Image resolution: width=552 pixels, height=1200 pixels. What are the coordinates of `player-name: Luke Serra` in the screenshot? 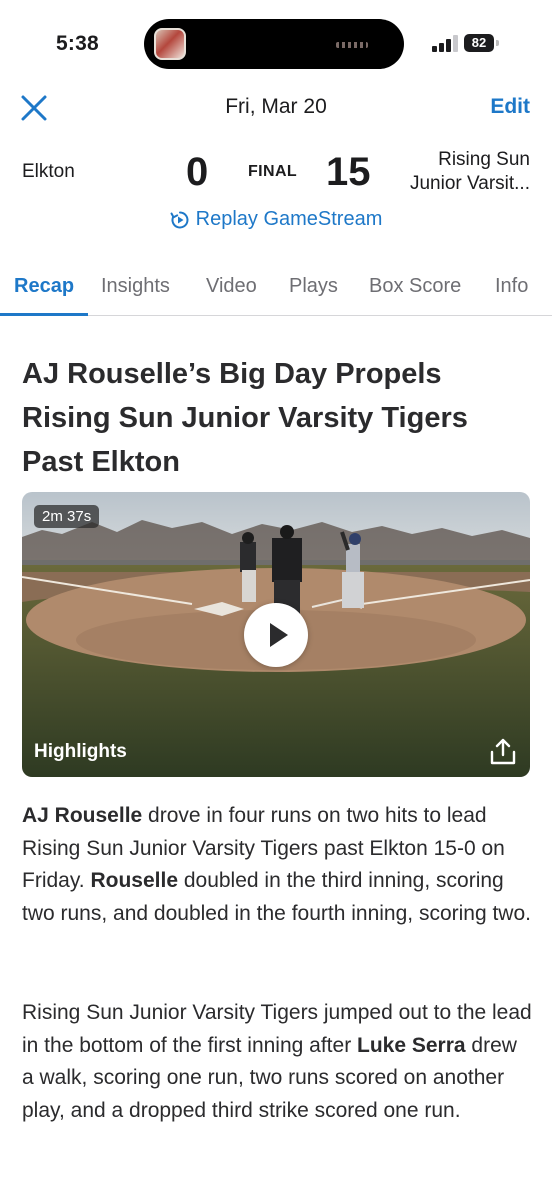 It's located at (411, 1045).